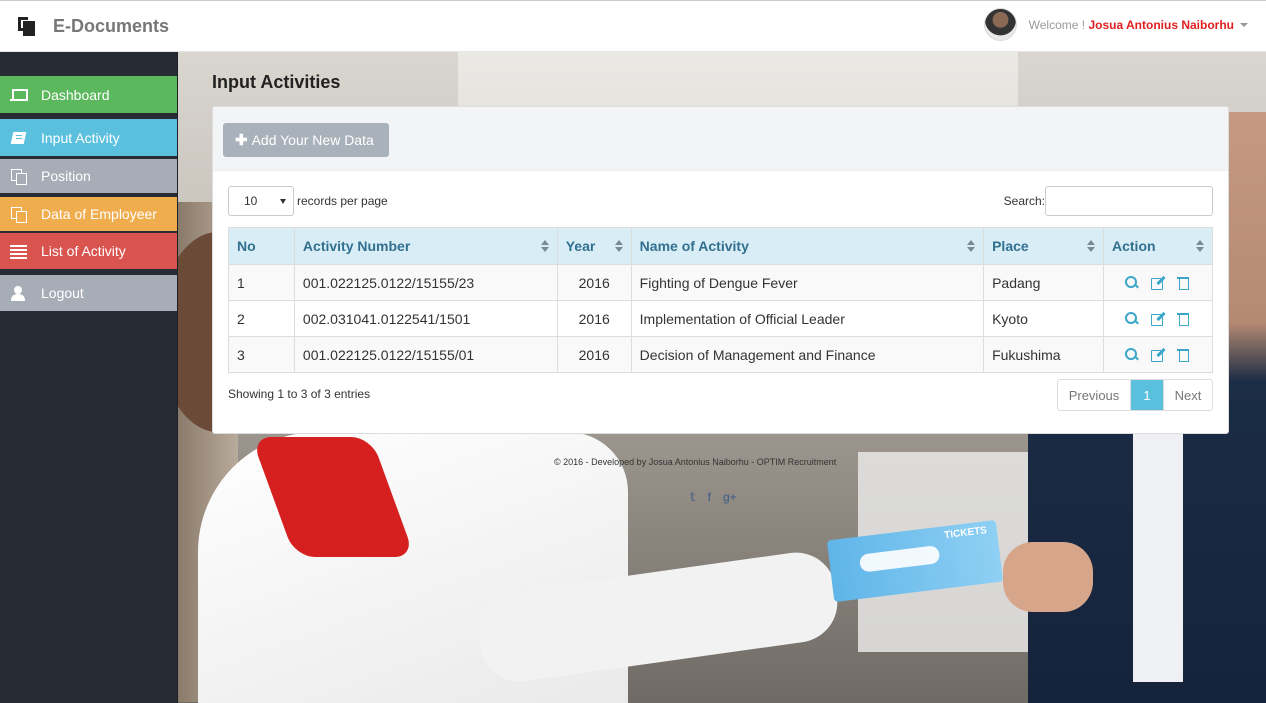  I want to click on sidebar-item-position: Position, so click(88, 176).